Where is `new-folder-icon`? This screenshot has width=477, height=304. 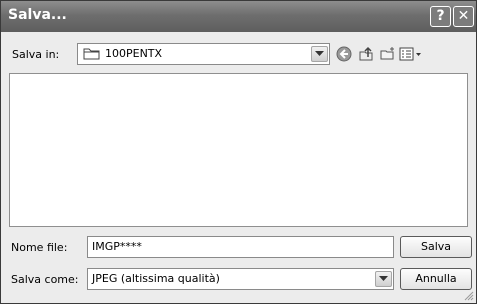
new-folder-icon is located at coordinates (388, 54).